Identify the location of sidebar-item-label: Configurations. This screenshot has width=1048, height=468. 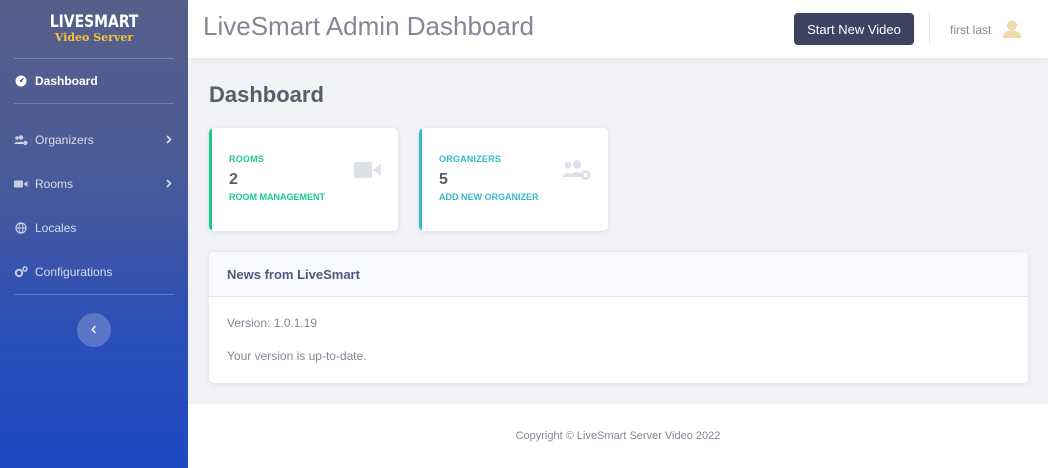
(74, 272).